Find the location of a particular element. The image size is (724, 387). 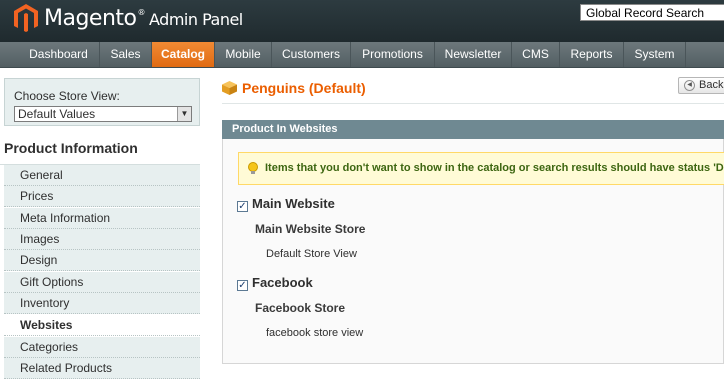

nav-mobile: Mobile is located at coordinates (243, 54).